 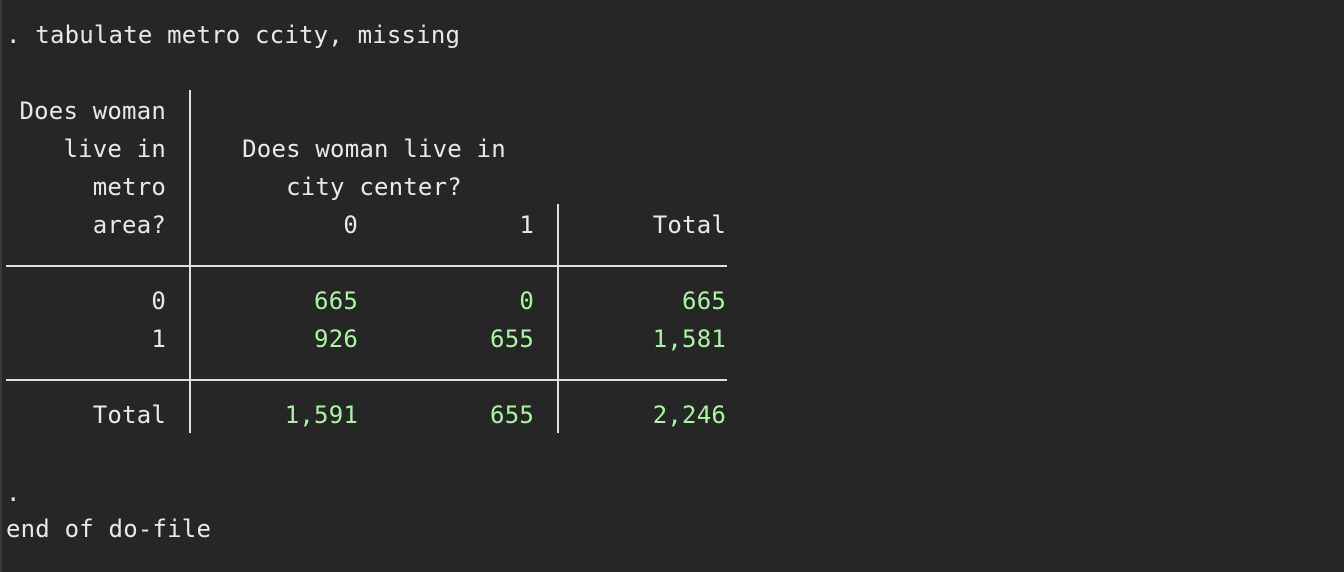 I want to click on row-header-line-2: live in, so click(x=114, y=149).